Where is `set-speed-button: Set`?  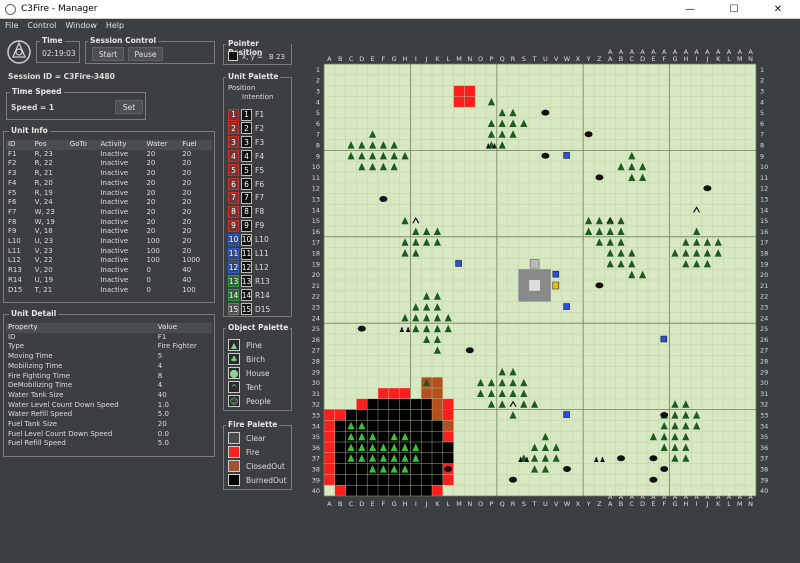
set-speed-button: Set is located at coordinates (129, 107).